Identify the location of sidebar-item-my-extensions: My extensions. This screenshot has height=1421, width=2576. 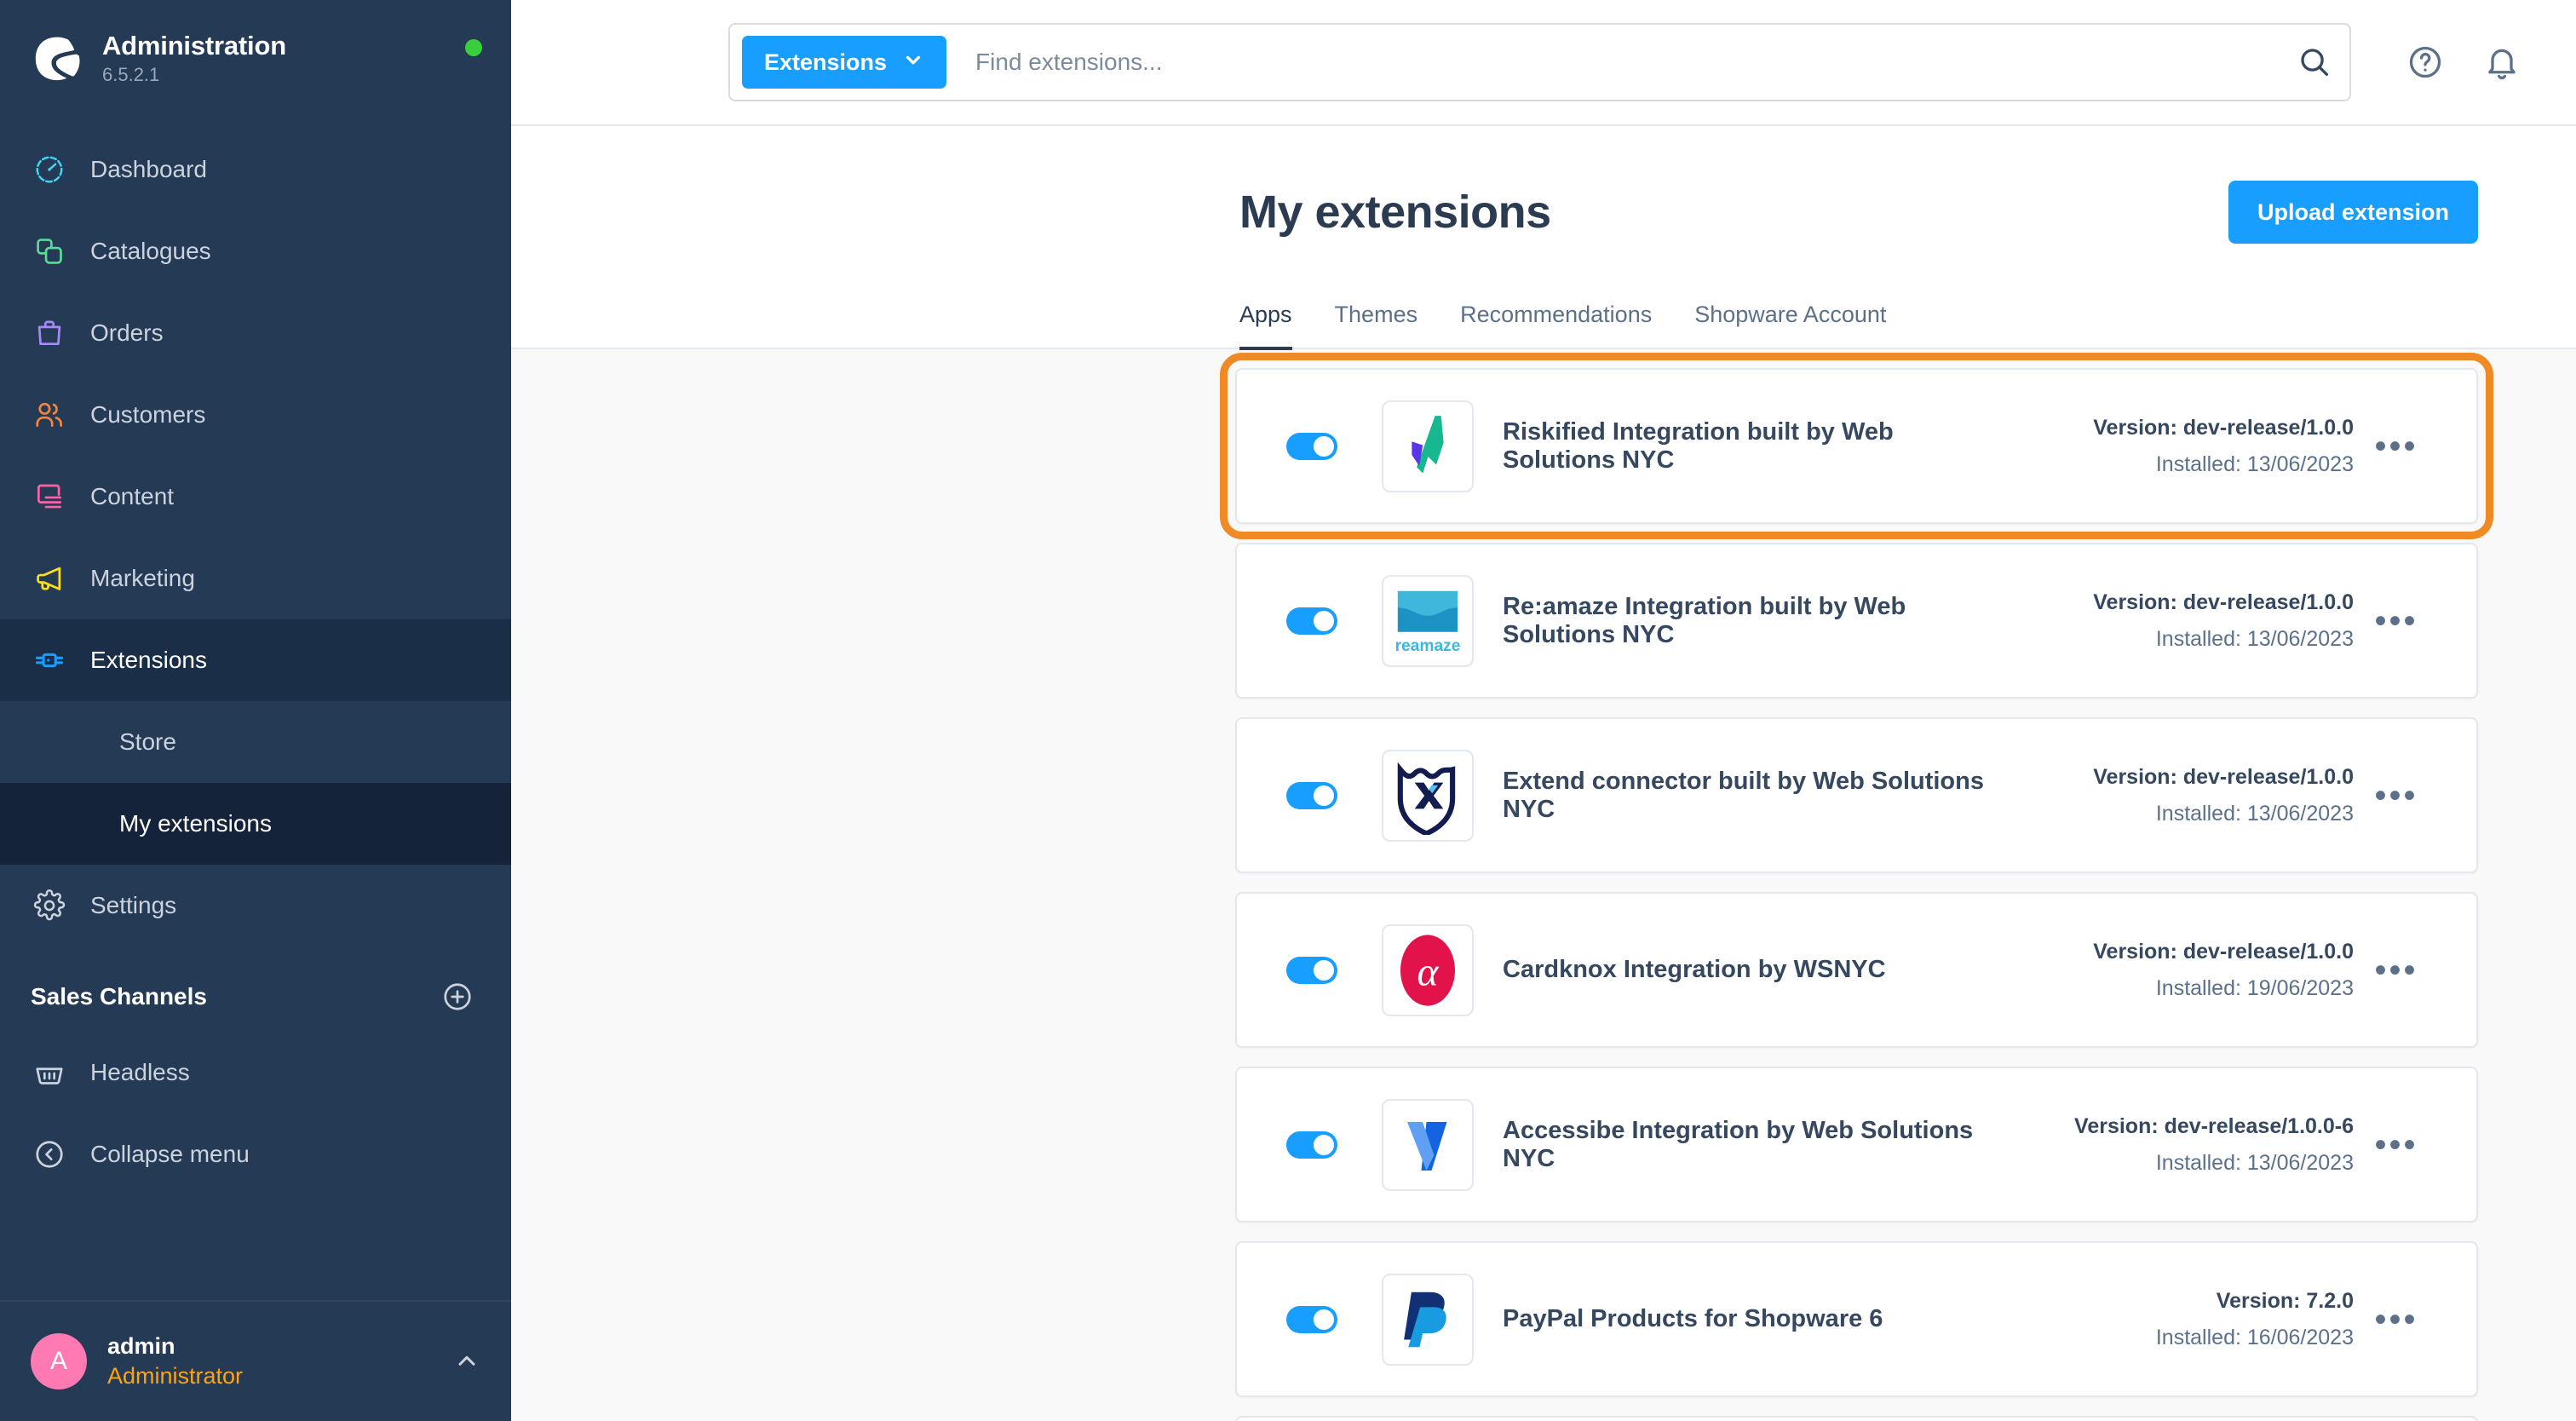
(256, 824).